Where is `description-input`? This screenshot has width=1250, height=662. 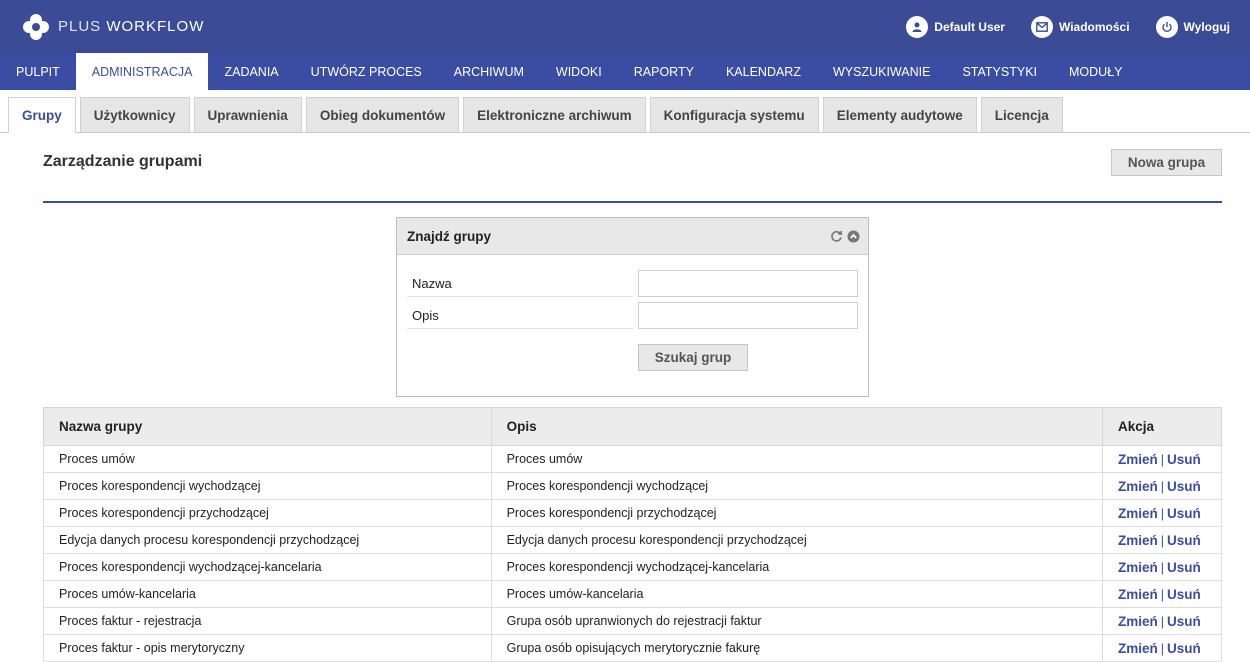 description-input is located at coordinates (748, 315).